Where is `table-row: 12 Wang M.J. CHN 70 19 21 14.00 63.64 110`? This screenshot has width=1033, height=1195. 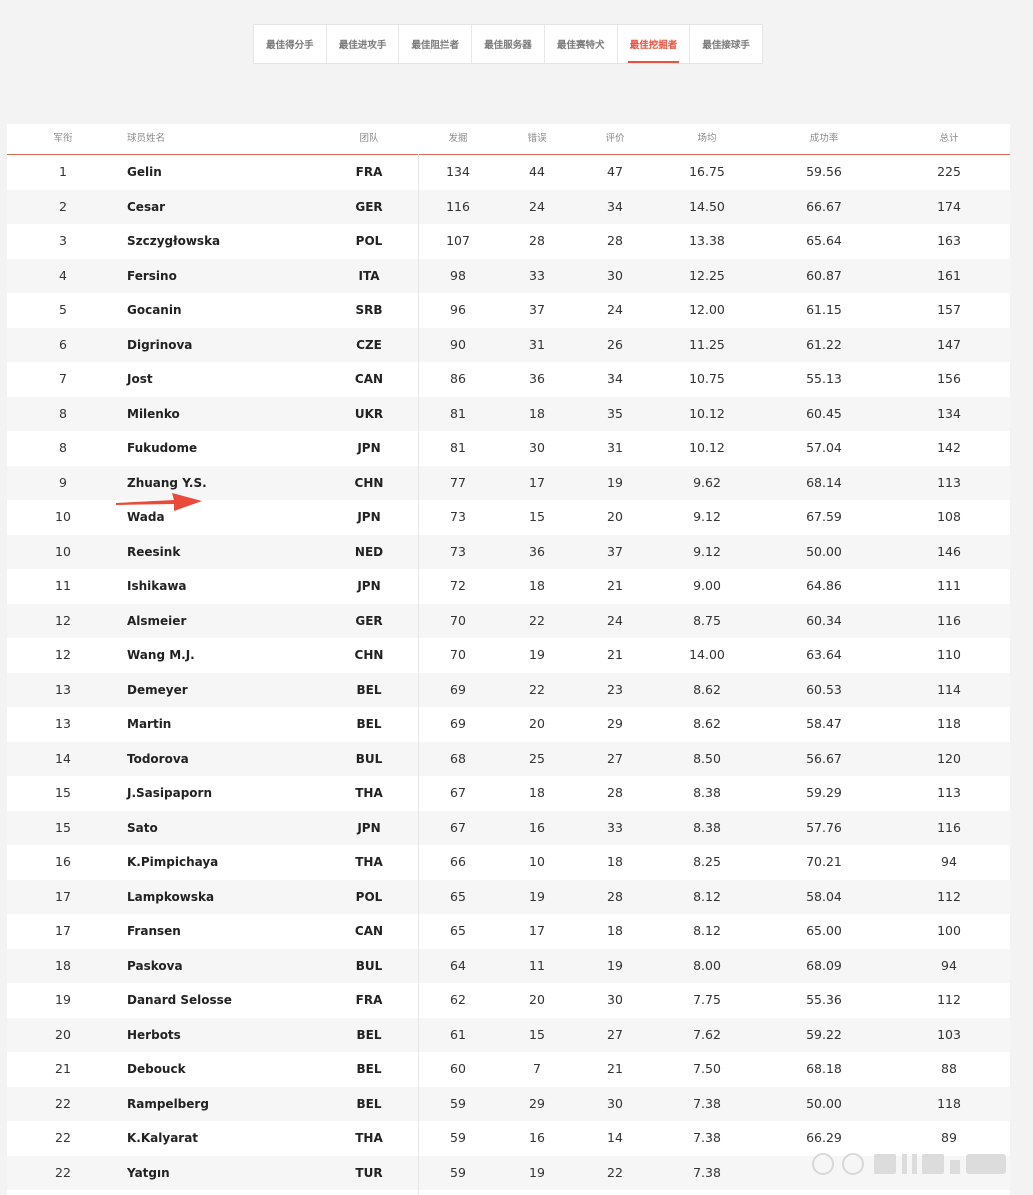
table-row: 12 Wang M.J. CHN 70 19 21 14.00 63.64 110 is located at coordinates (508, 655).